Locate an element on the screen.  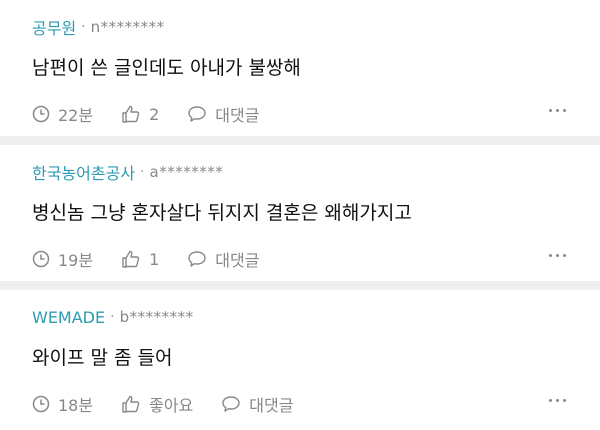
comment-footer: 18분 좋아요 대댓글 is located at coordinates (300, 404).